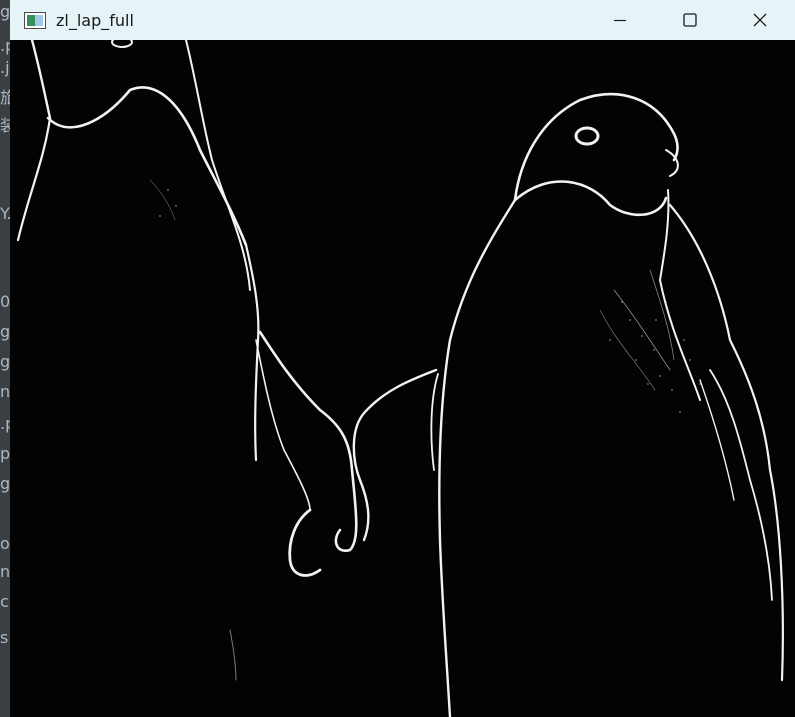 The height and width of the screenshot is (717, 795). I want to click on minimize-button, so click(620, 20).